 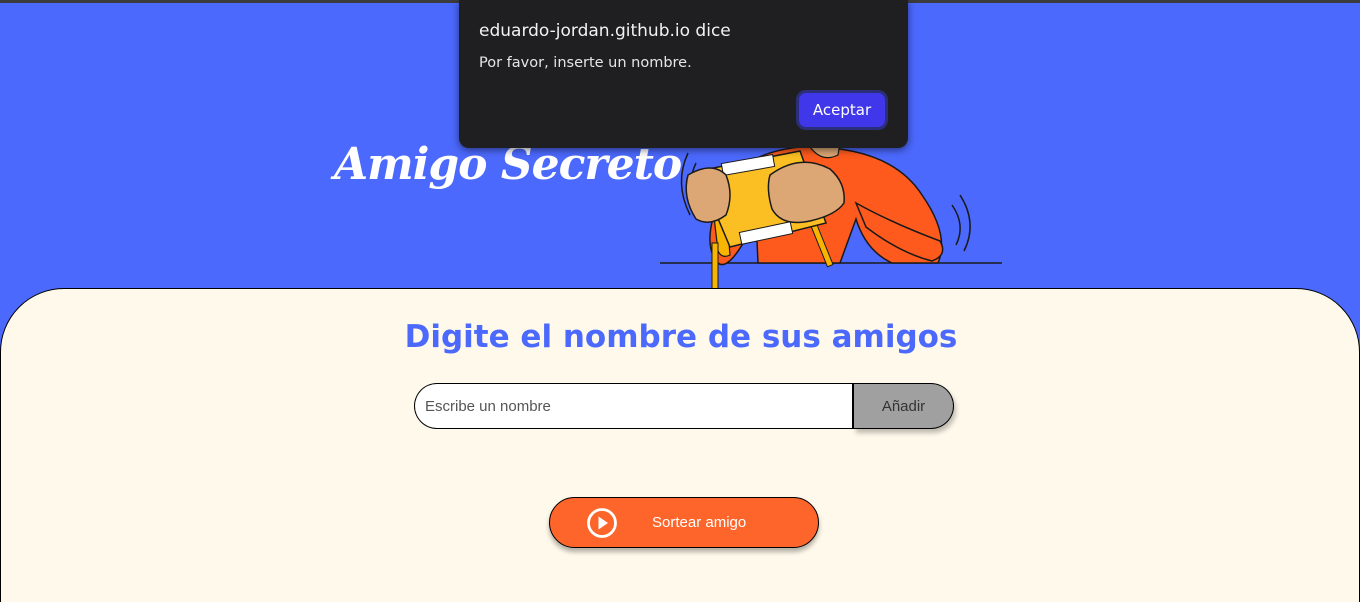 I want to click on add-friend-form: Añadir, so click(x=684, y=406).